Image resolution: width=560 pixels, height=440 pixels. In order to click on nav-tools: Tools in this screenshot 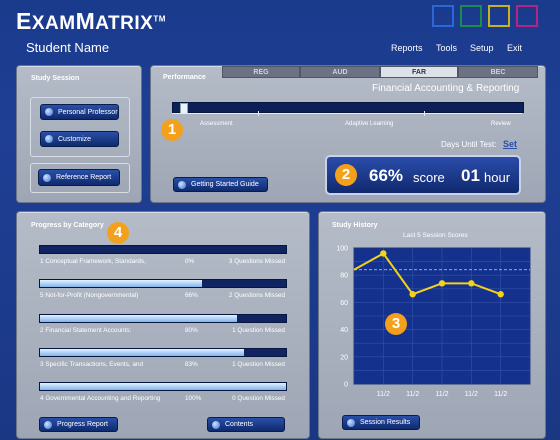, I will do `click(446, 48)`.